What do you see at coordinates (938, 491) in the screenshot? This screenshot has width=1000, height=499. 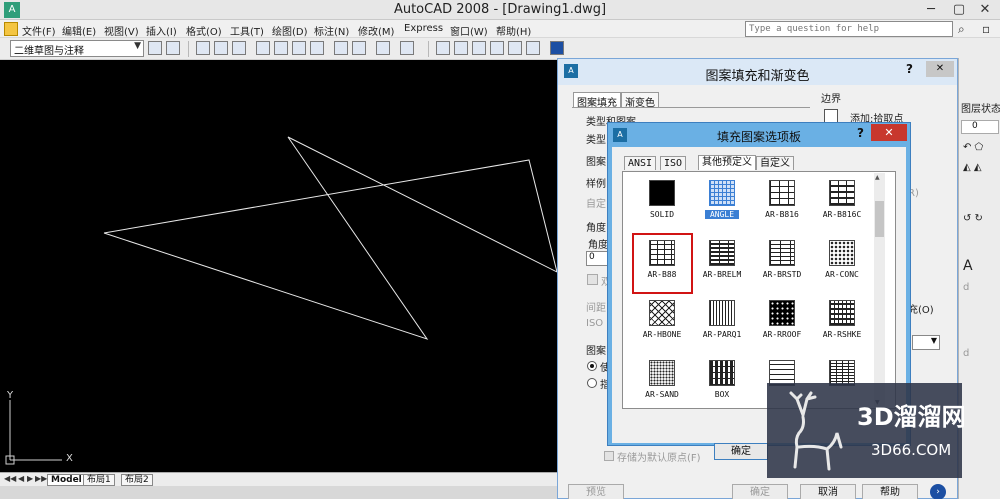 I see `more-options-icon: ›` at bounding box center [938, 491].